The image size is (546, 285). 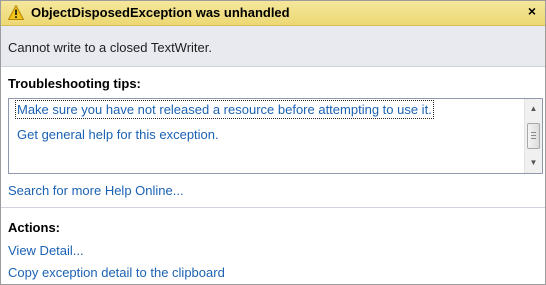 I want to click on actions-heading: Actions:, so click(x=34, y=227).